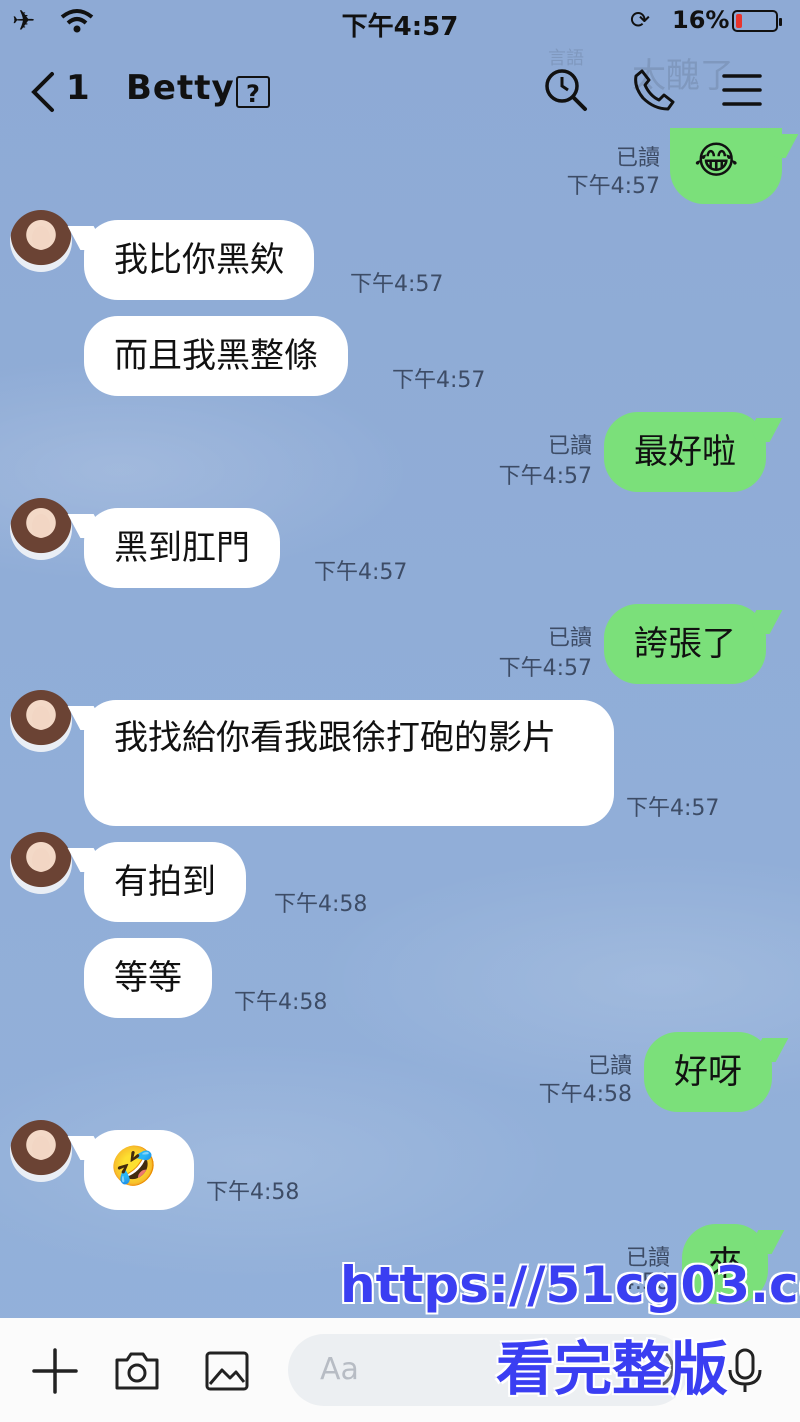 This screenshot has height=1422, width=800. What do you see at coordinates (43, 92) in the screenshot?
I see `back-chevron-icon` at bounding box center [43, 92].